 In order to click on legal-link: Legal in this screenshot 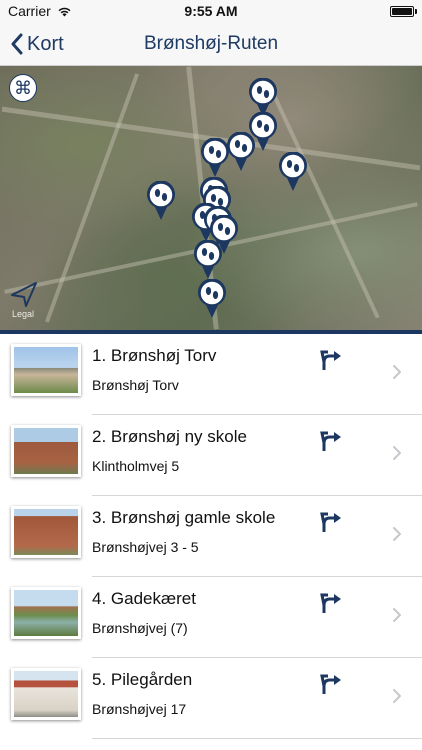, I will do `click(23, 314)`.